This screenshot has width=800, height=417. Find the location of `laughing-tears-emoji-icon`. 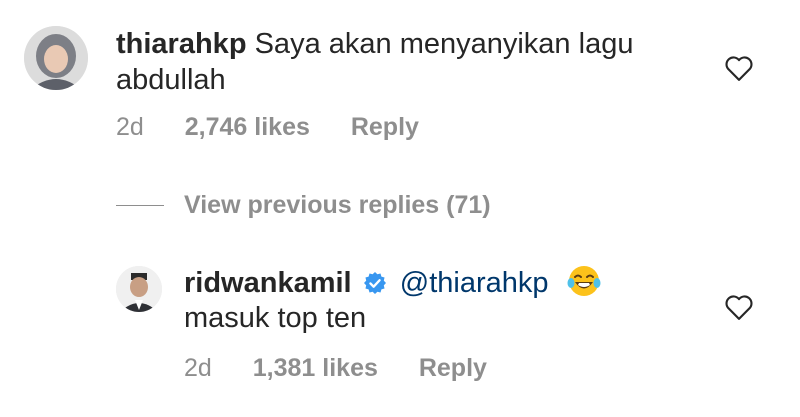

laughing-tears-emoji-icon is located at coordinates (584, 281).